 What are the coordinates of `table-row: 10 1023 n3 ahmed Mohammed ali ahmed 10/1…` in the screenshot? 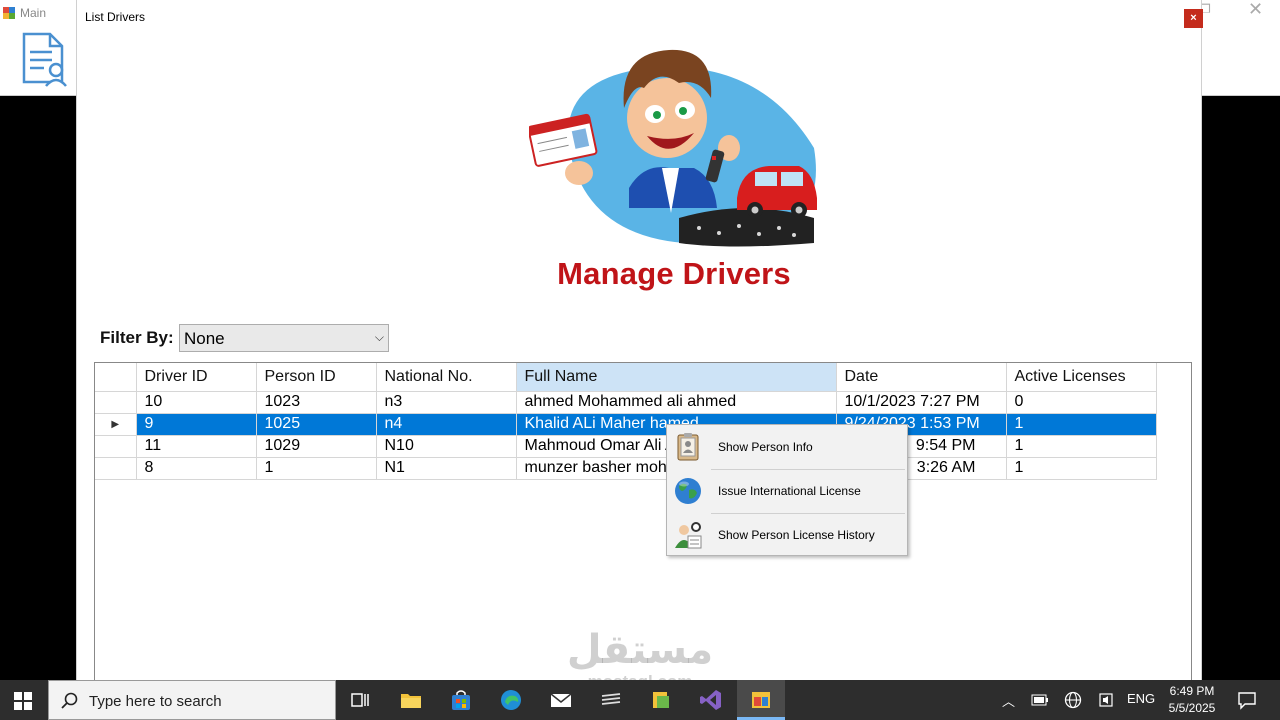 It's located at (626, 402).